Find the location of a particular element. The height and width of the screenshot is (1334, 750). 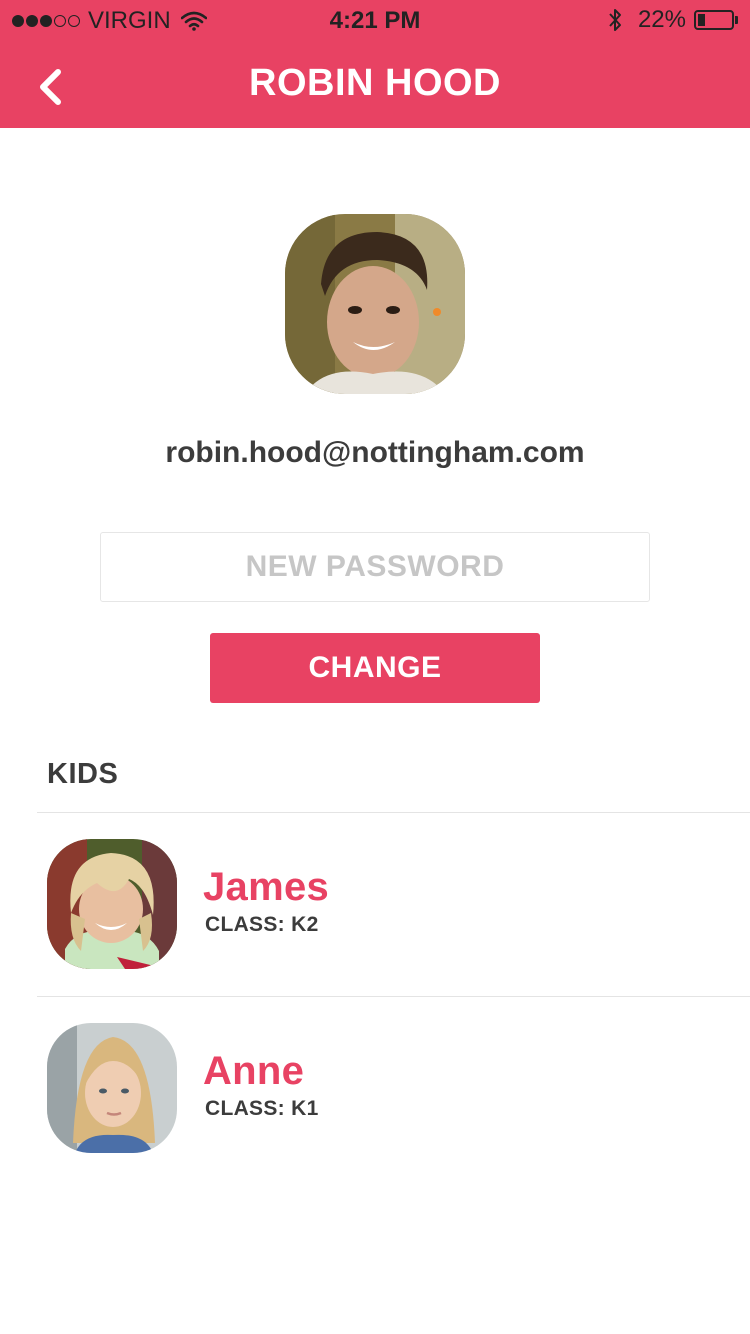

kid-name: Anne is located at coordinates (254, 1071).